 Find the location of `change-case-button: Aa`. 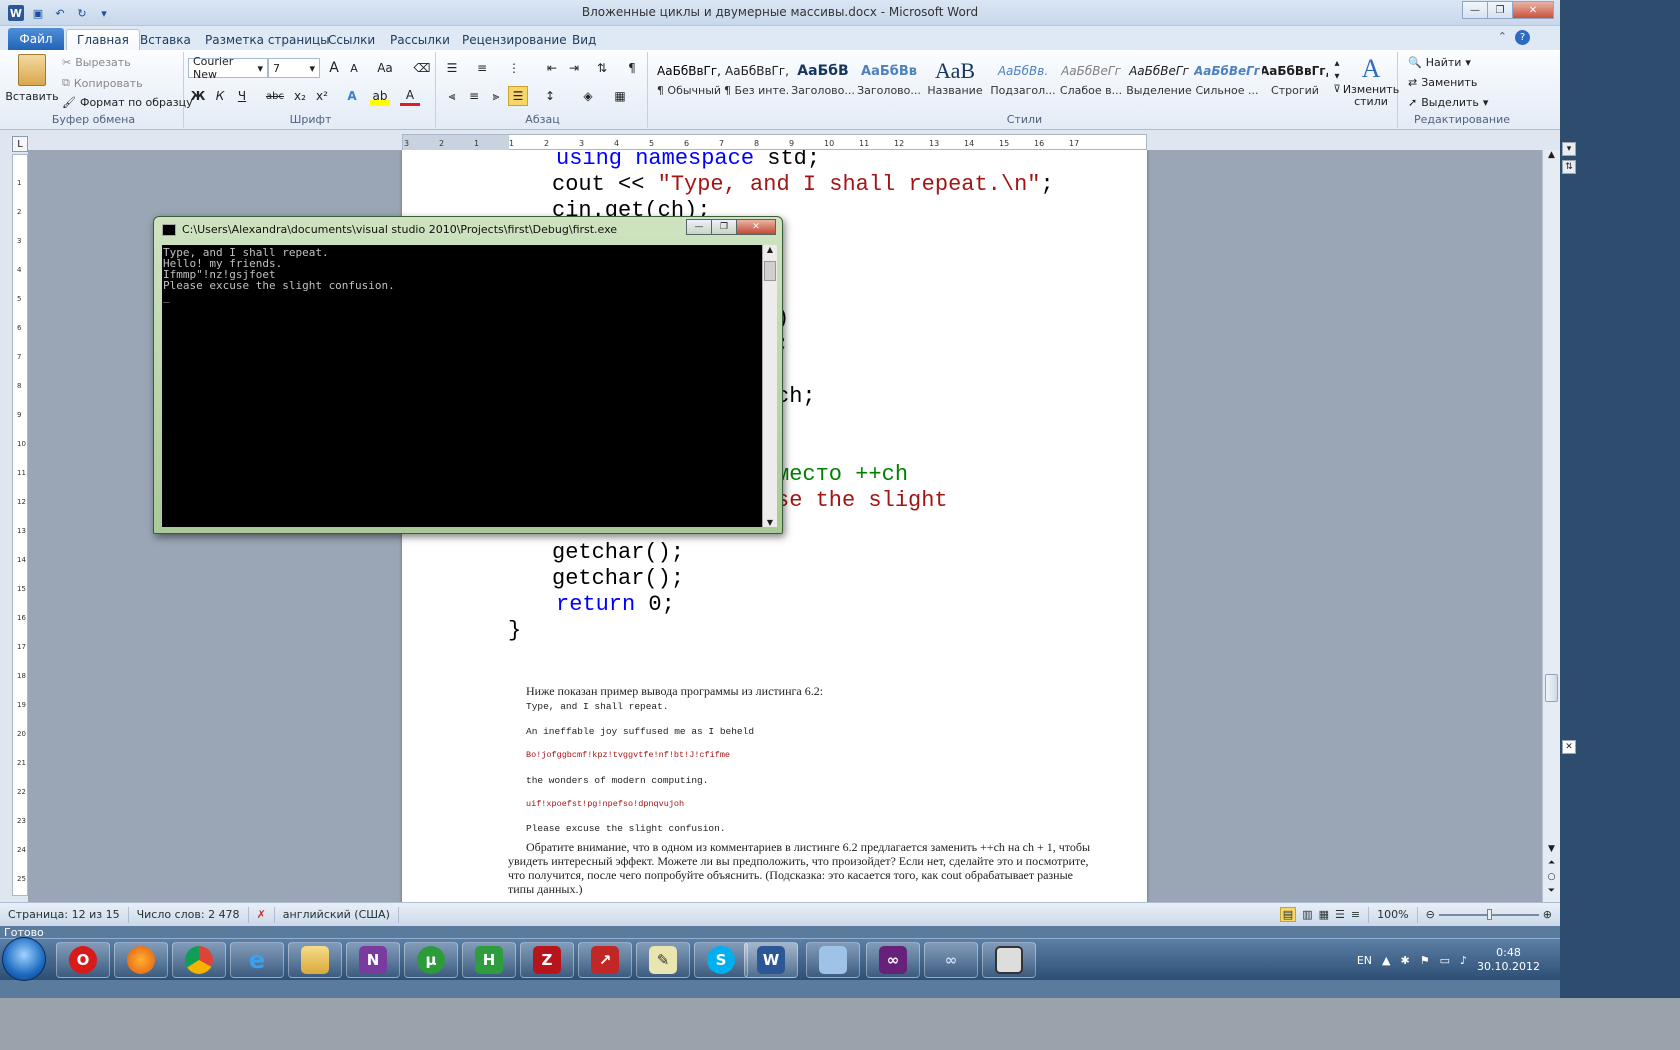

change-case-button: Aa is located at coordinates (385, 68).